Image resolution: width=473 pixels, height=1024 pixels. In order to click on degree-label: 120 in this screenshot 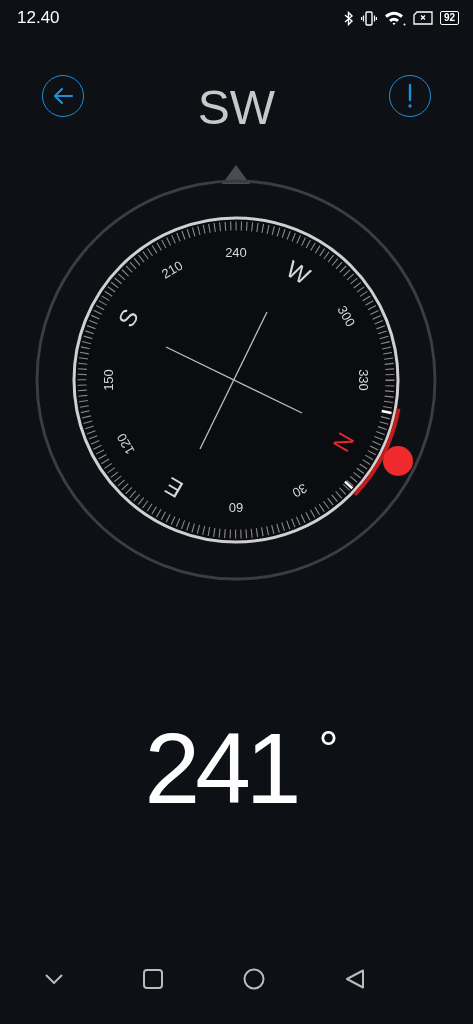, I will do `click(125, 443)`.